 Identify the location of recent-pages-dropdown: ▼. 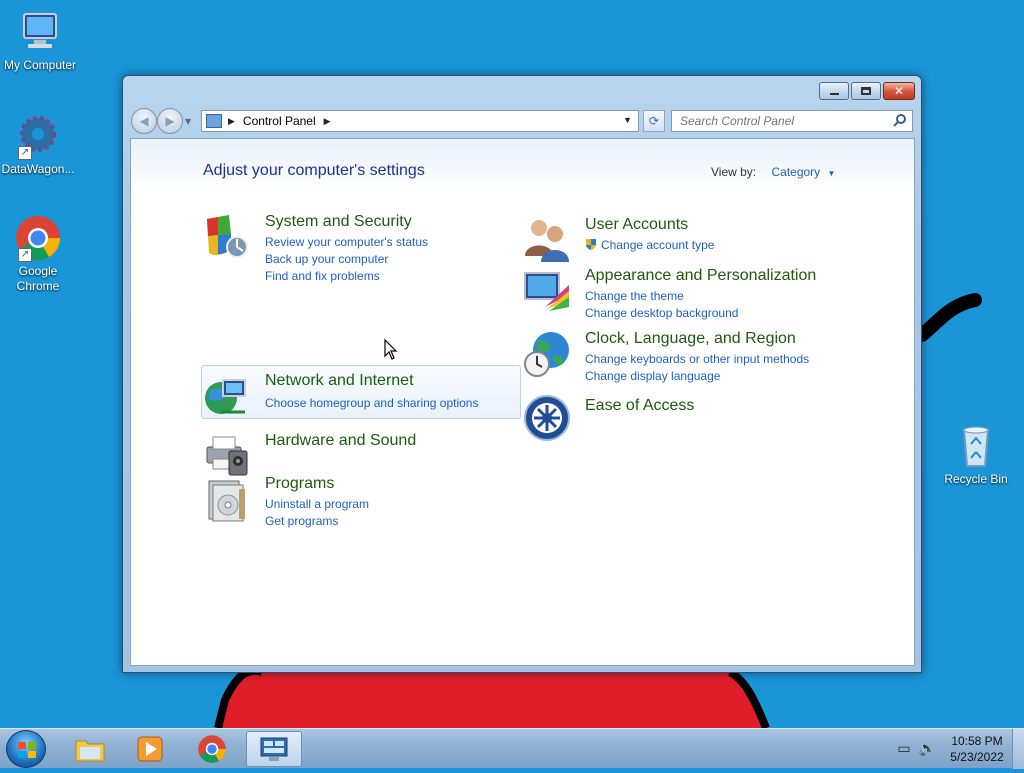
(188, 125).